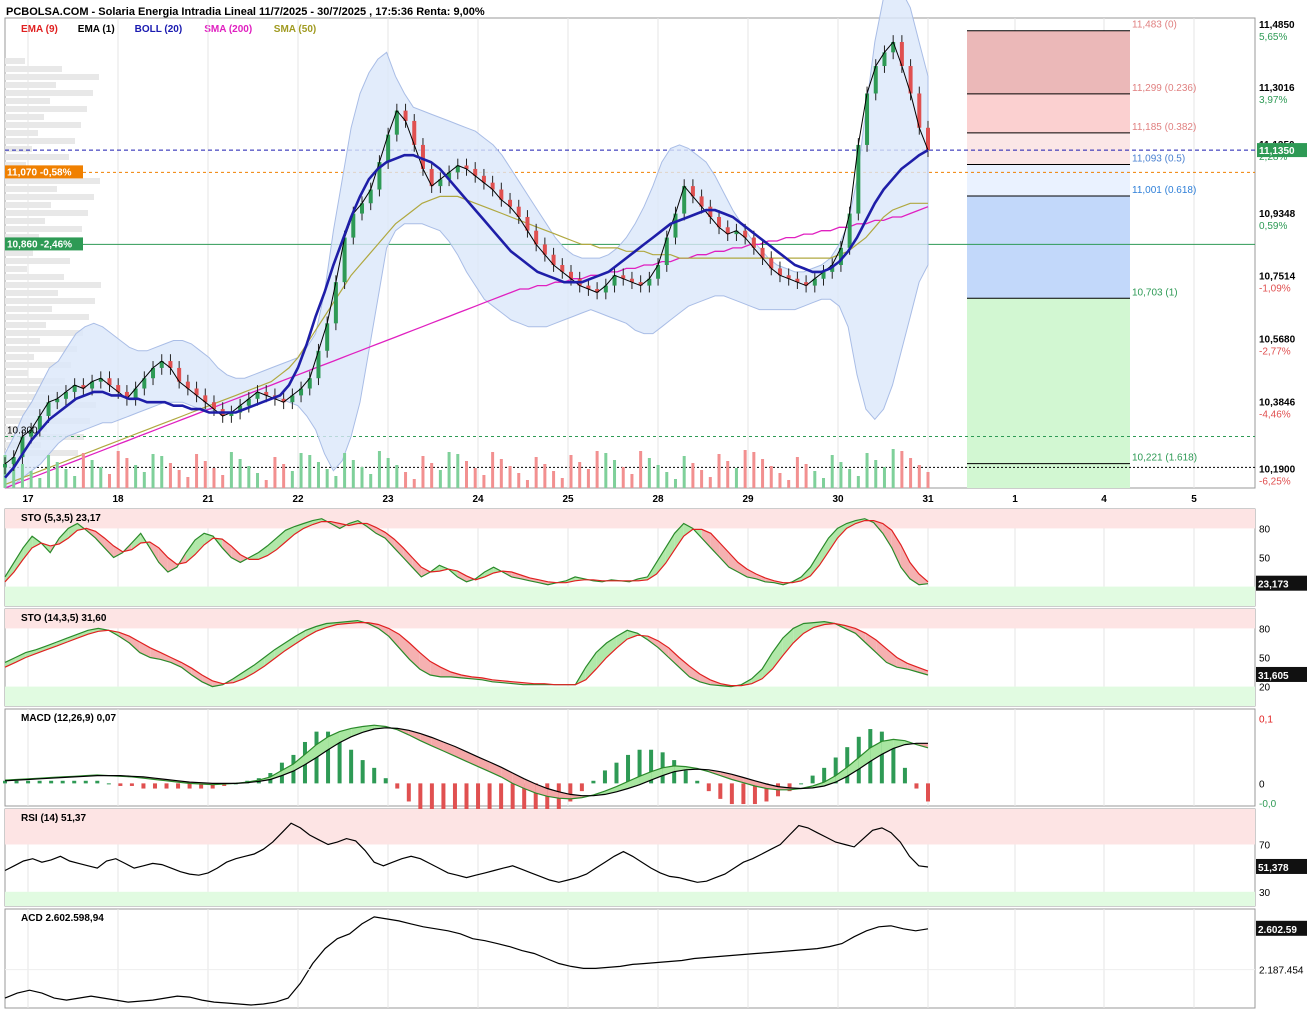 This screenshot has height=1012, width=1310. Describe the element at coordinates (1104, 499) in the screenshot. I see `x-tick-label: 4` at that location.